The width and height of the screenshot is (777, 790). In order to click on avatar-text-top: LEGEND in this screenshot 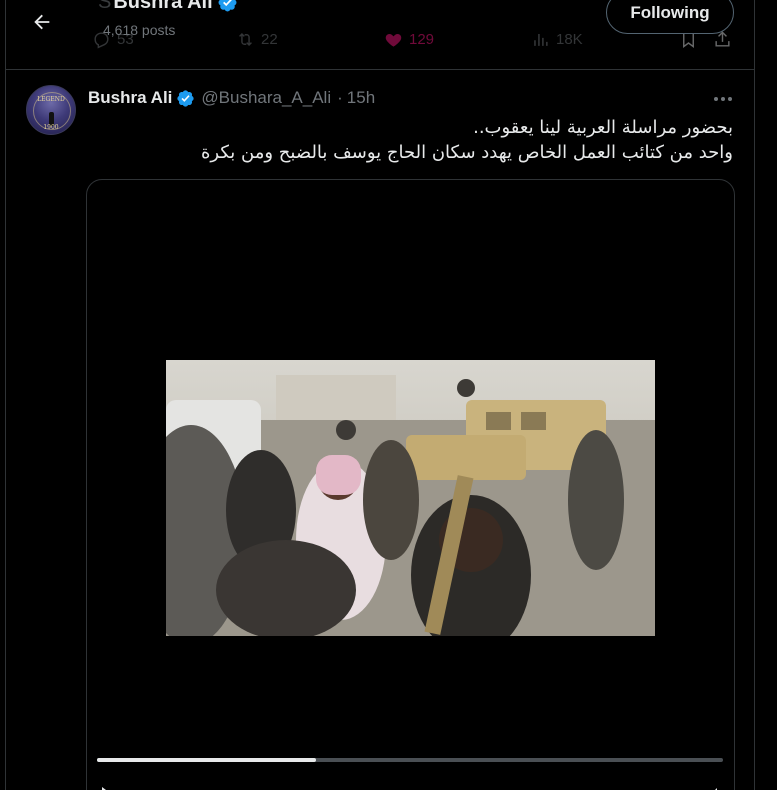, I will do `click(51, 99)`.